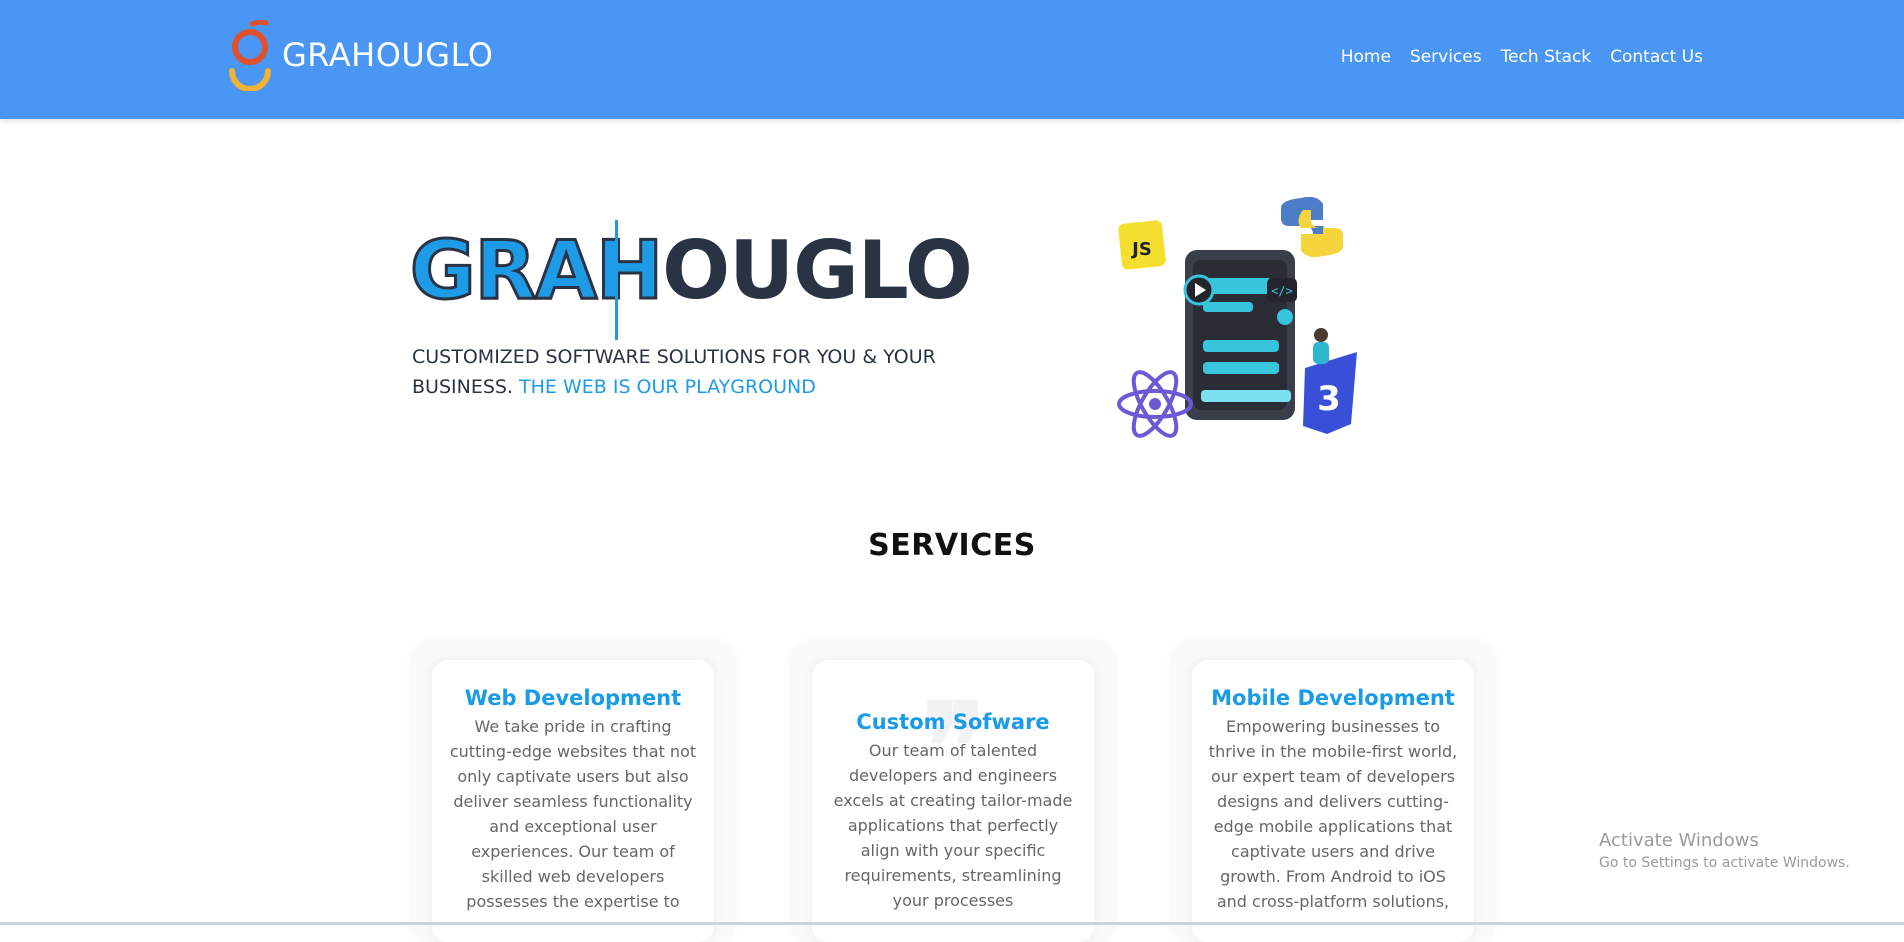  What do you see at coordinates (952, 545) in the screenshot?
I see `services-heading: SERVICES` at bounding box center [952, 545].